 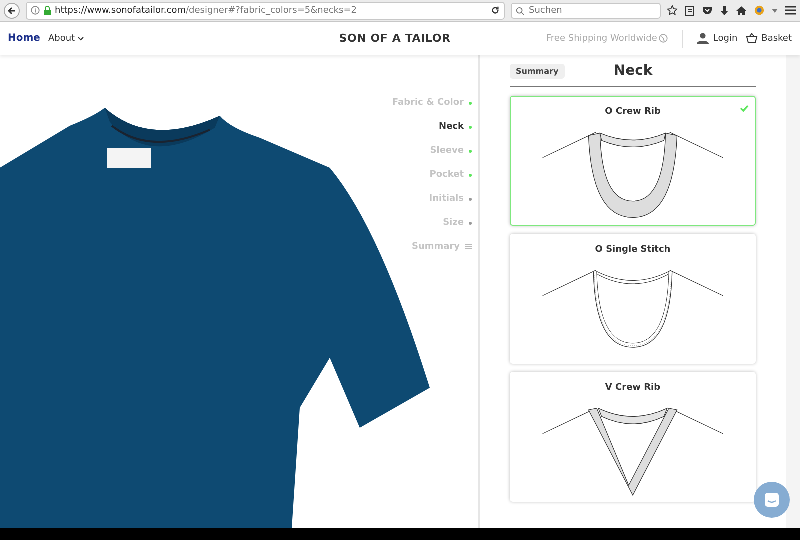 I want to click on reload-icon, so click(x=495, y=10).